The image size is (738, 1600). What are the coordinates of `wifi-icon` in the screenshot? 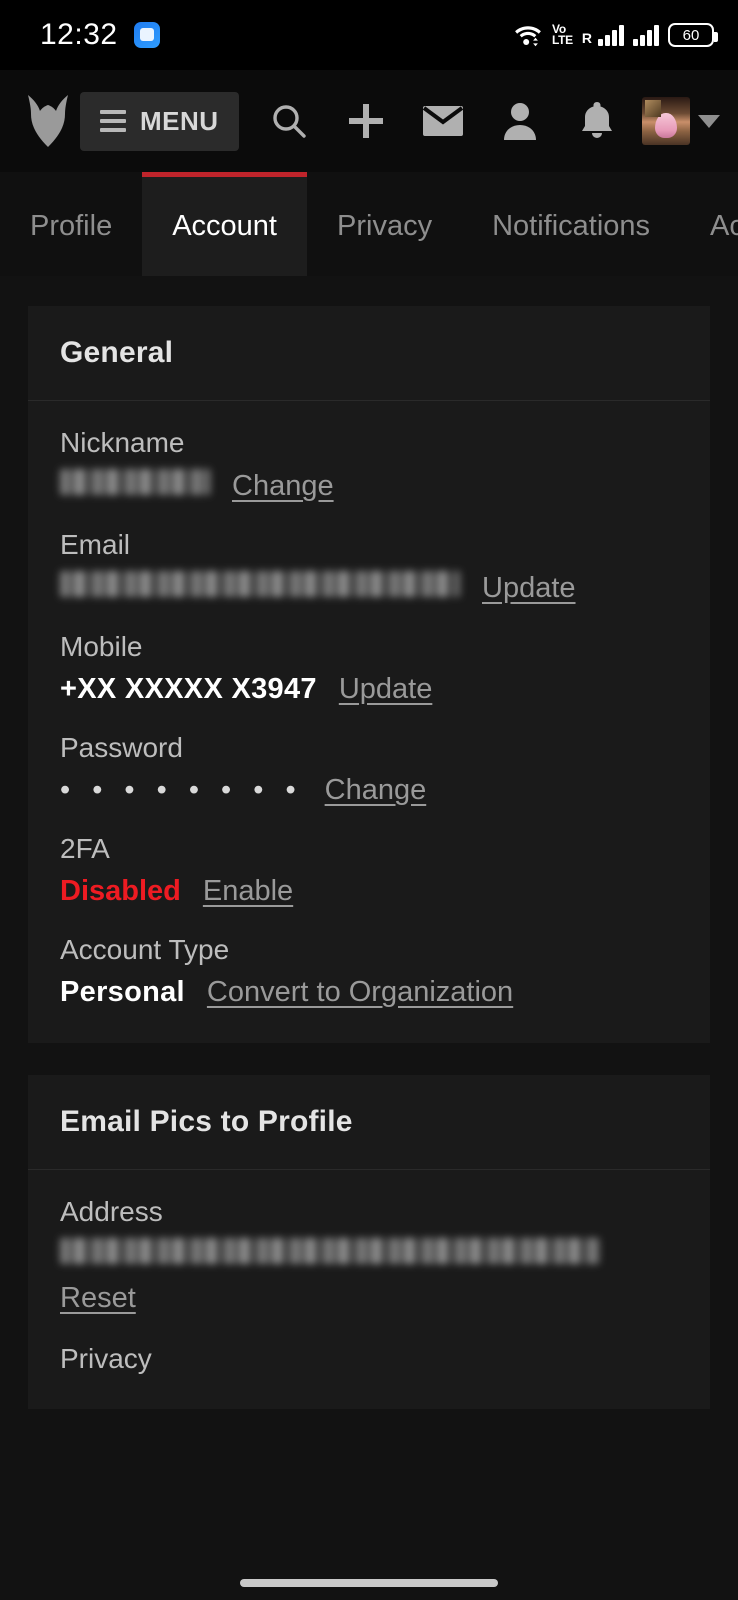 It's located at (528, 35).